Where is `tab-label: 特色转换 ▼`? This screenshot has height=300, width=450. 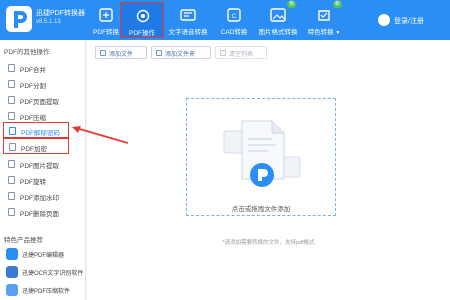
tab-label: 特色转换 ▼ is located at coordinates (324, 32).